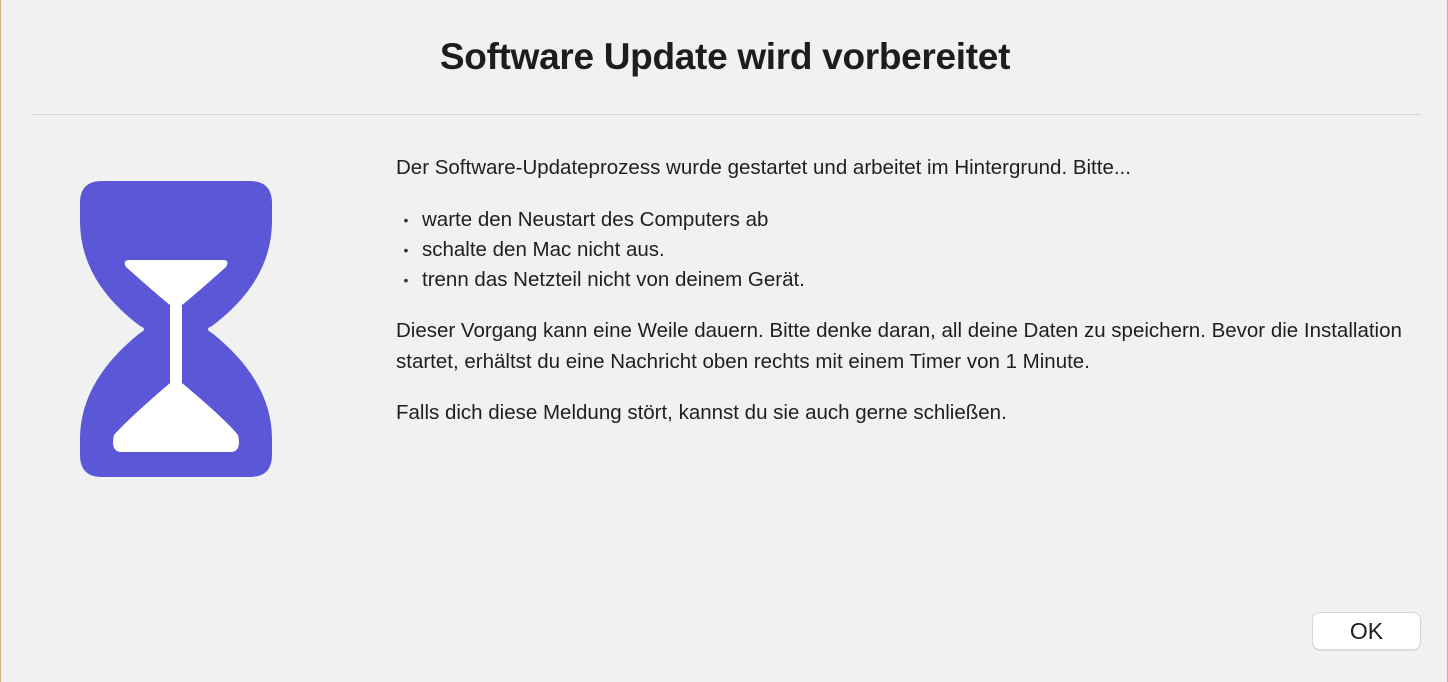  I want to click on title-divider, so click(726, 114).